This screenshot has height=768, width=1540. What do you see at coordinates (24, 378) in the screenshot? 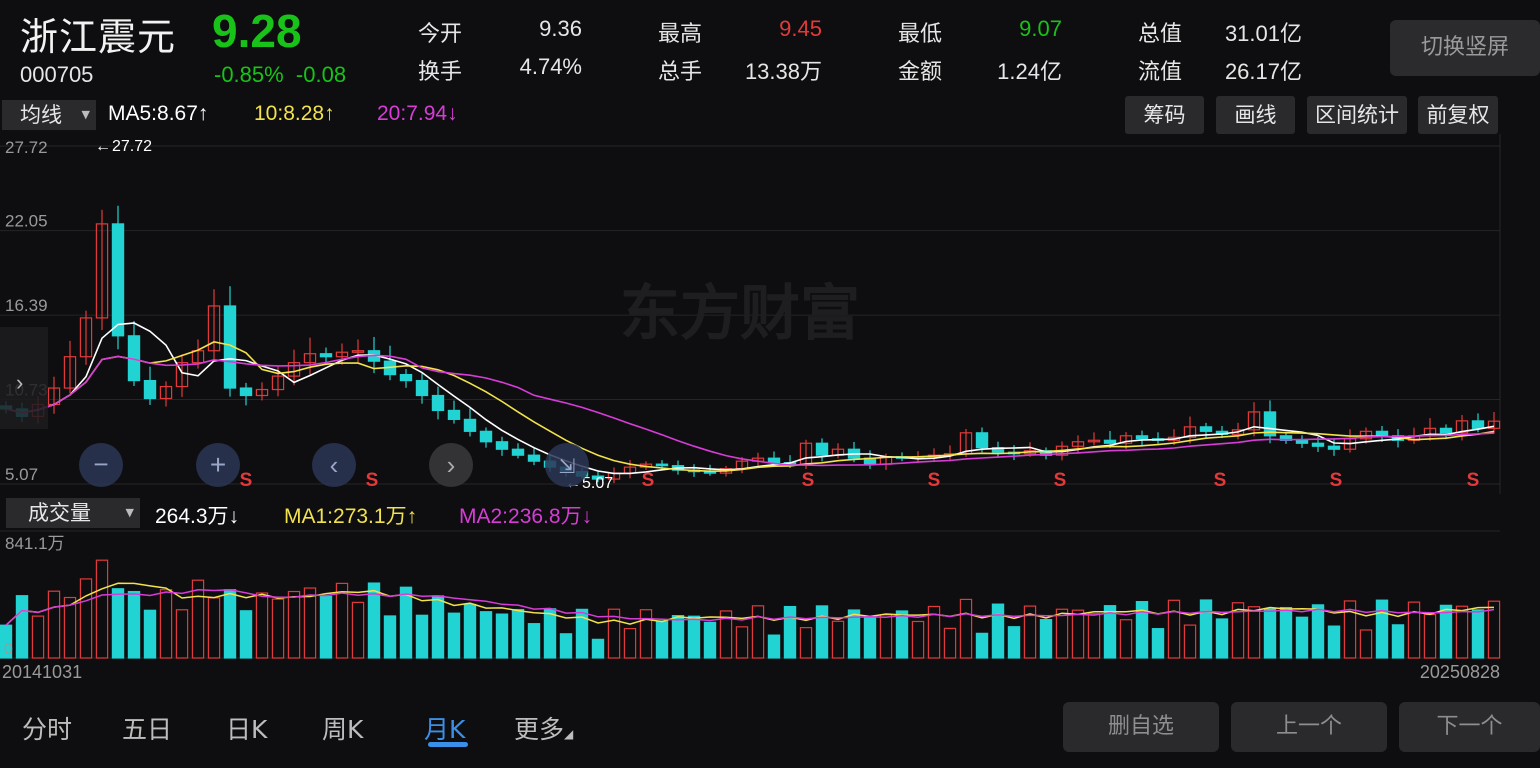
I see `side-drawer-handle` at bounding box center [24, 378].